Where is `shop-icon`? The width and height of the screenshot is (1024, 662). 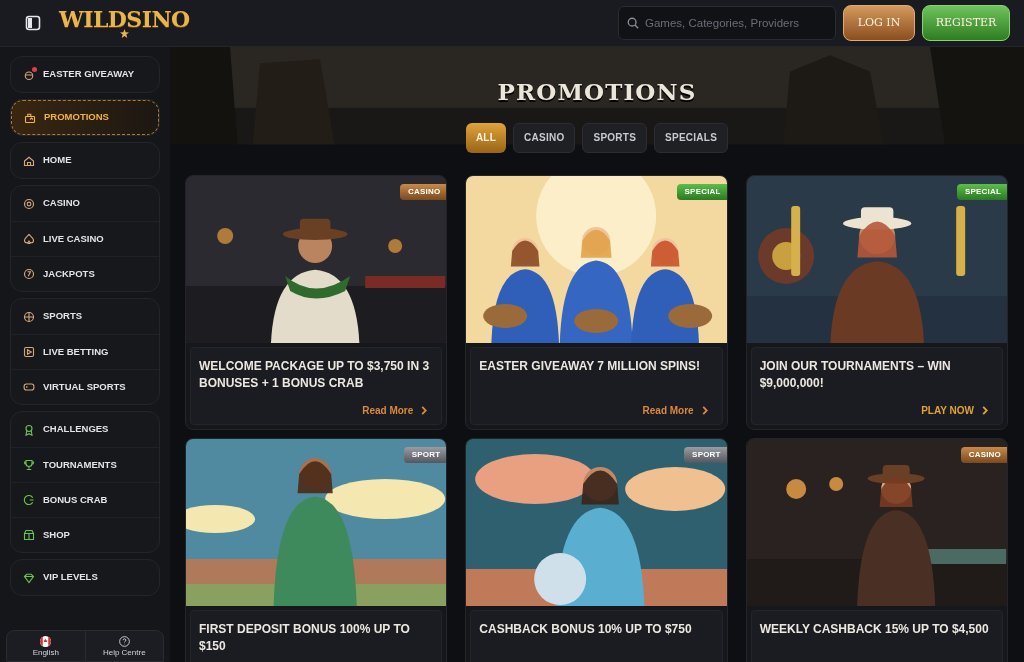 shop-icon is located at coordinates (29, 535).